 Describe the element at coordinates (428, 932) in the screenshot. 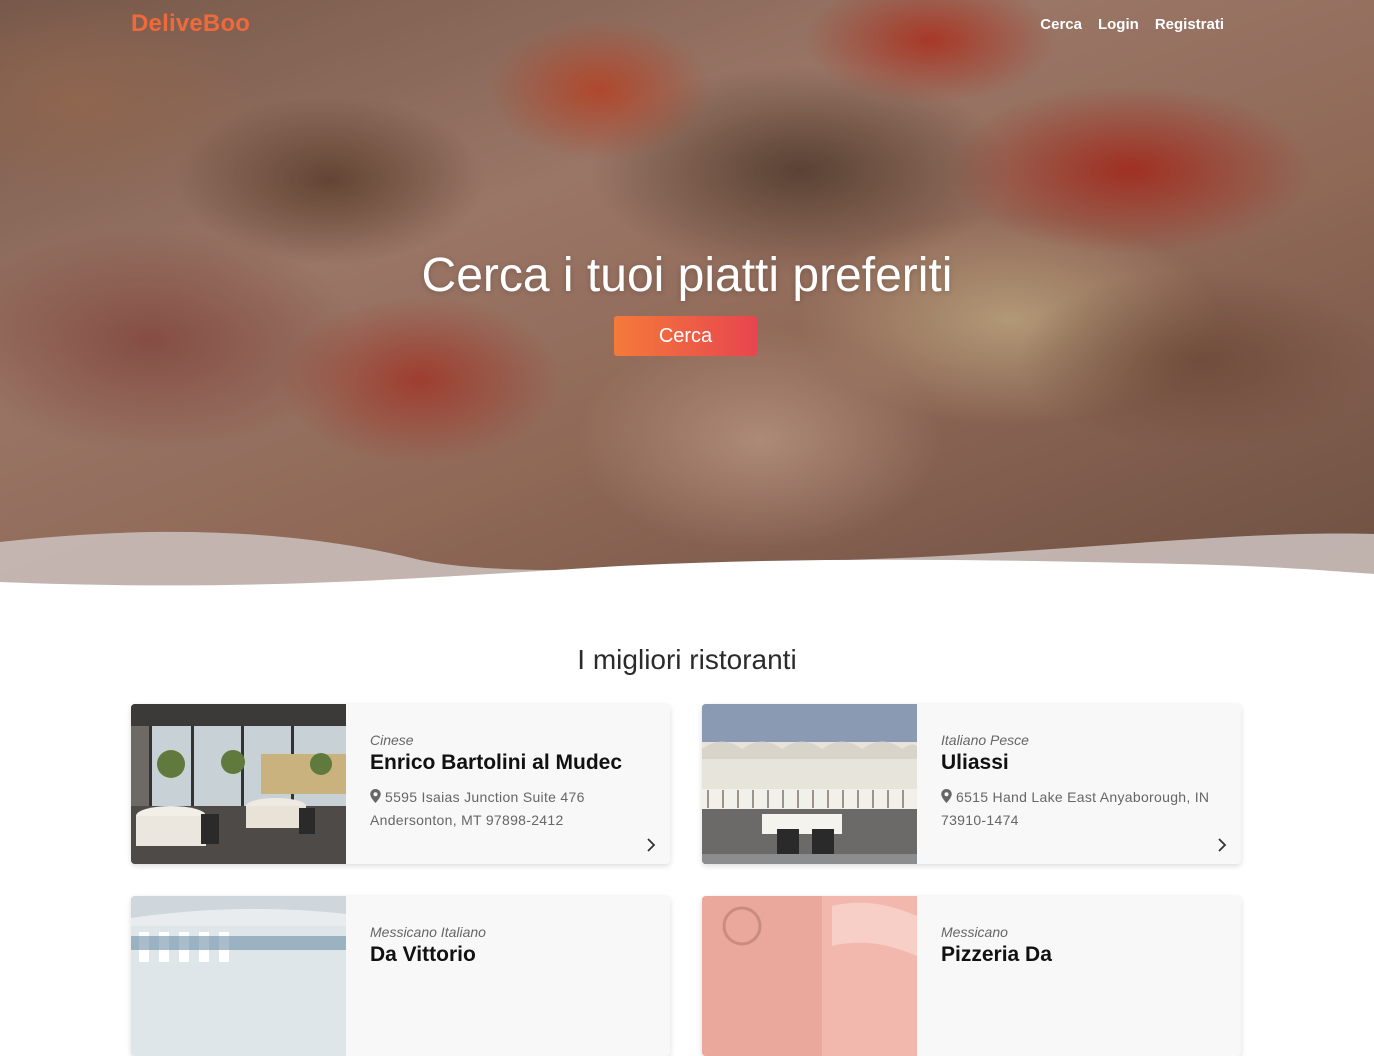

I see `restaurant-category: Messicano Italiano` at that location.